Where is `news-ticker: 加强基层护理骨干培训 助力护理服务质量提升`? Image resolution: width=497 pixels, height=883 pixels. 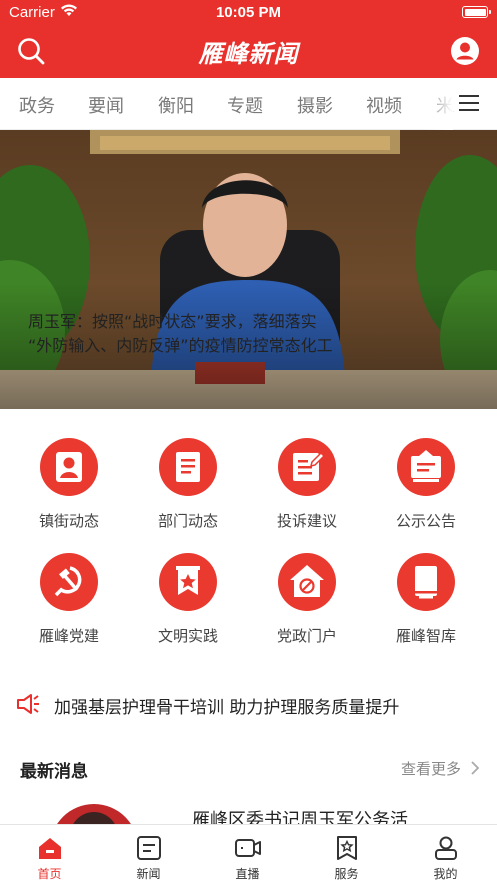 news-ticker: 加强基层护理骨干培训 助力护理服务质量提升 is located at coordinates (248, 704).